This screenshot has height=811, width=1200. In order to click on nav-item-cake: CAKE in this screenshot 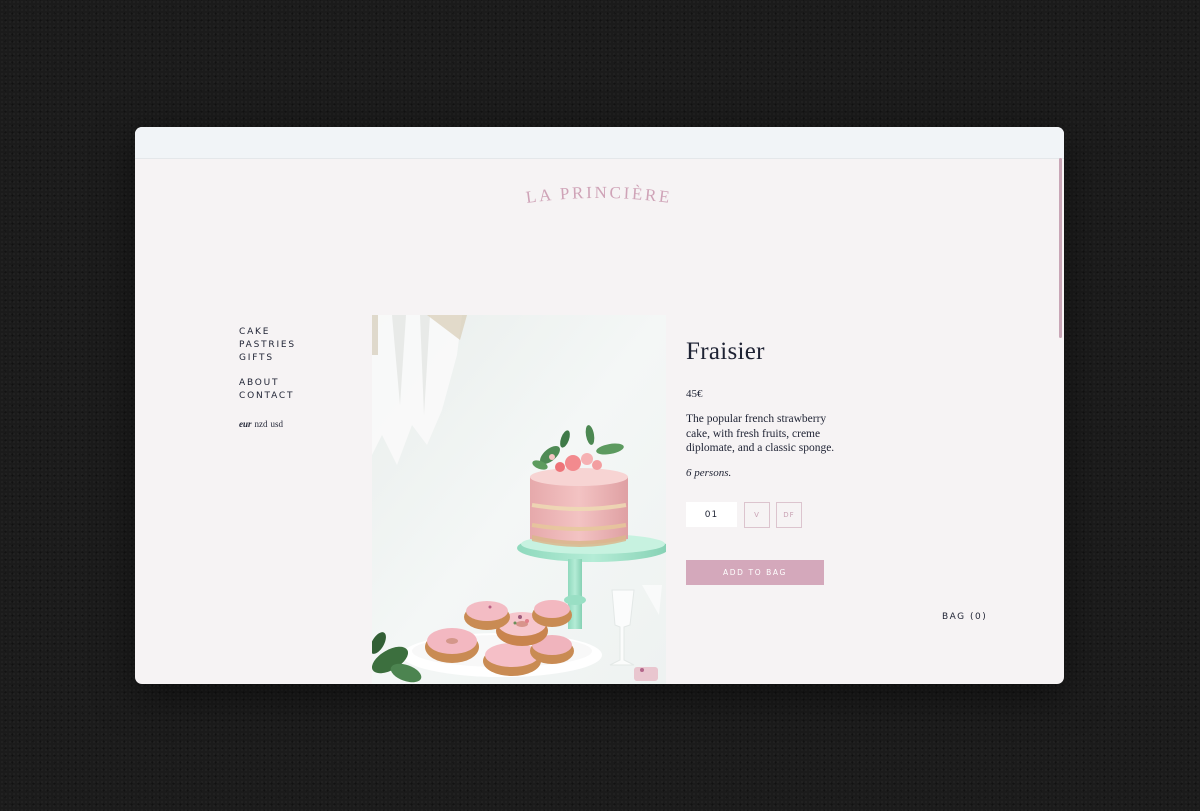, I will do `click(267, 332)`.